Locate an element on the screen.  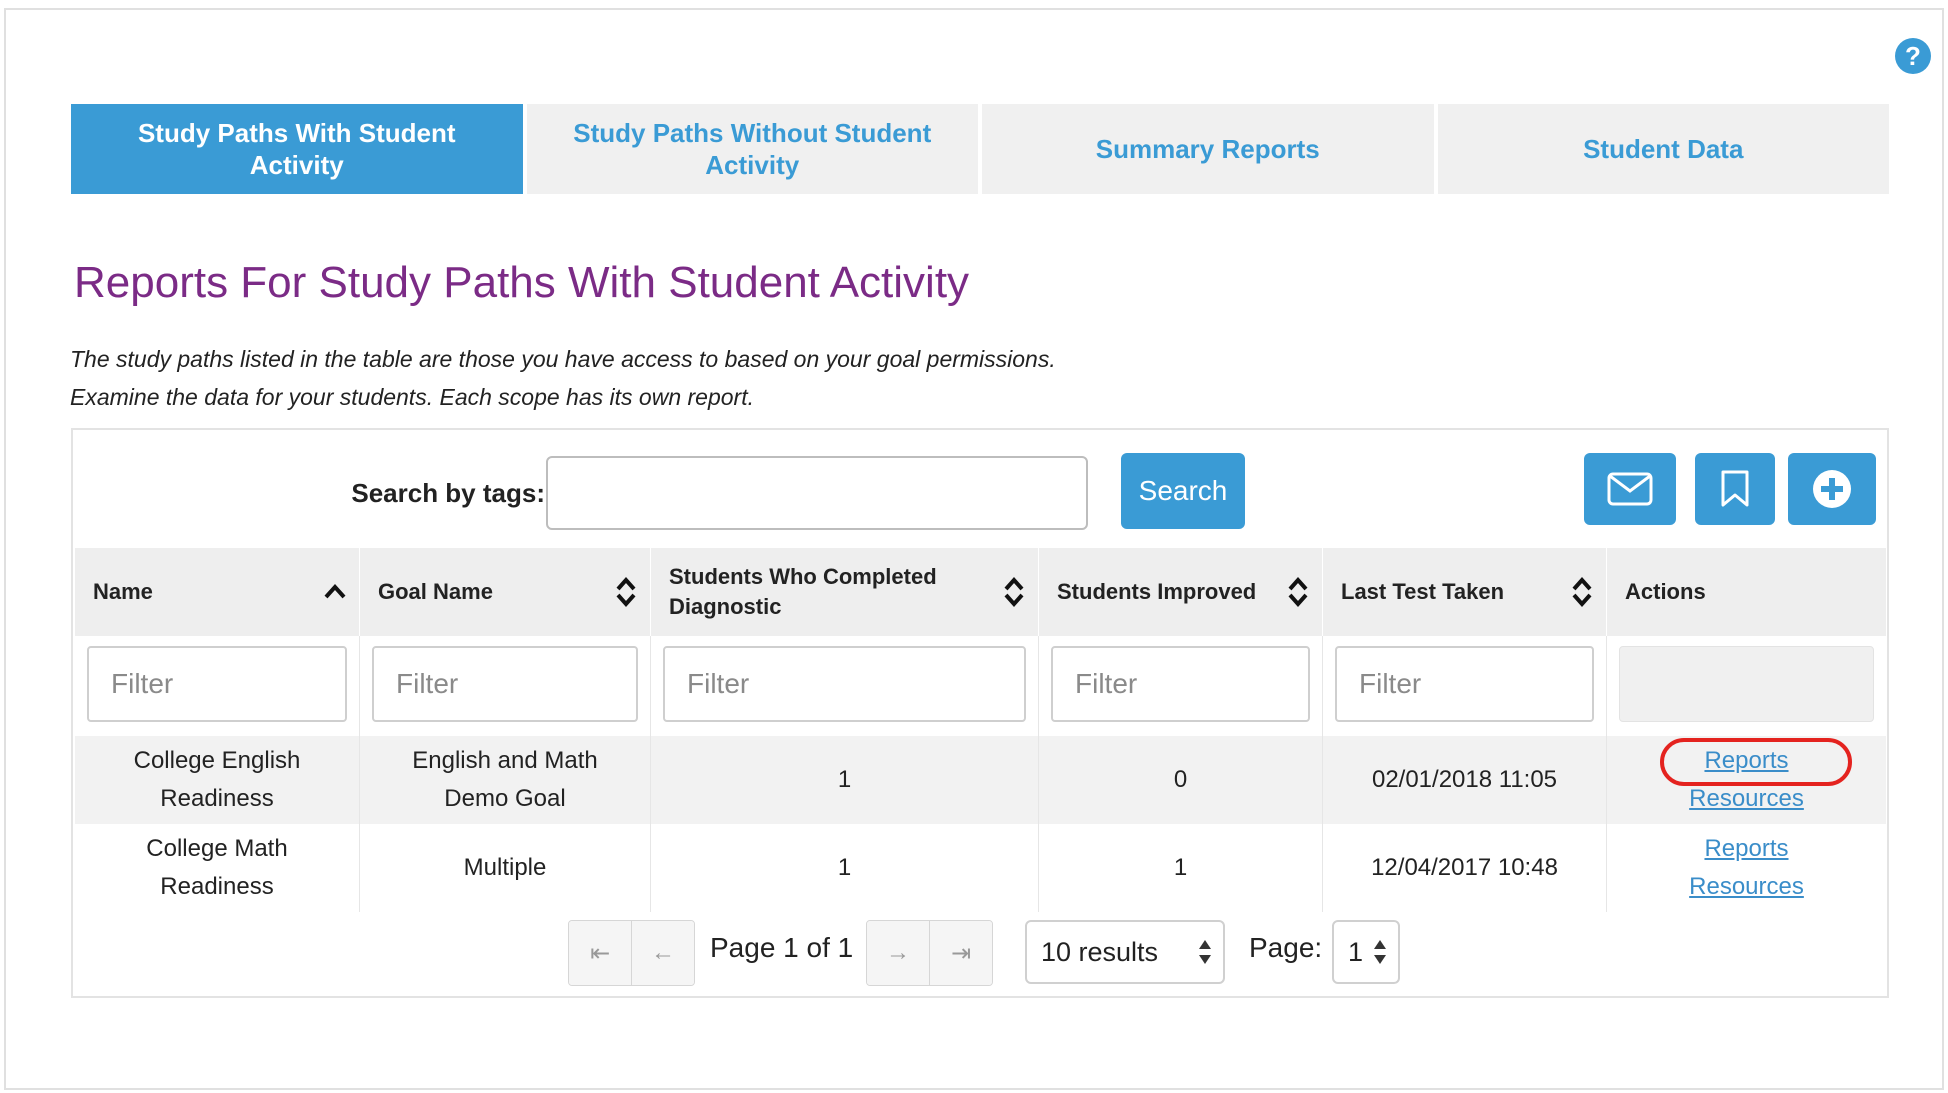
column-header-students-improved: Students Improved is located at coordinates (1181, 592).